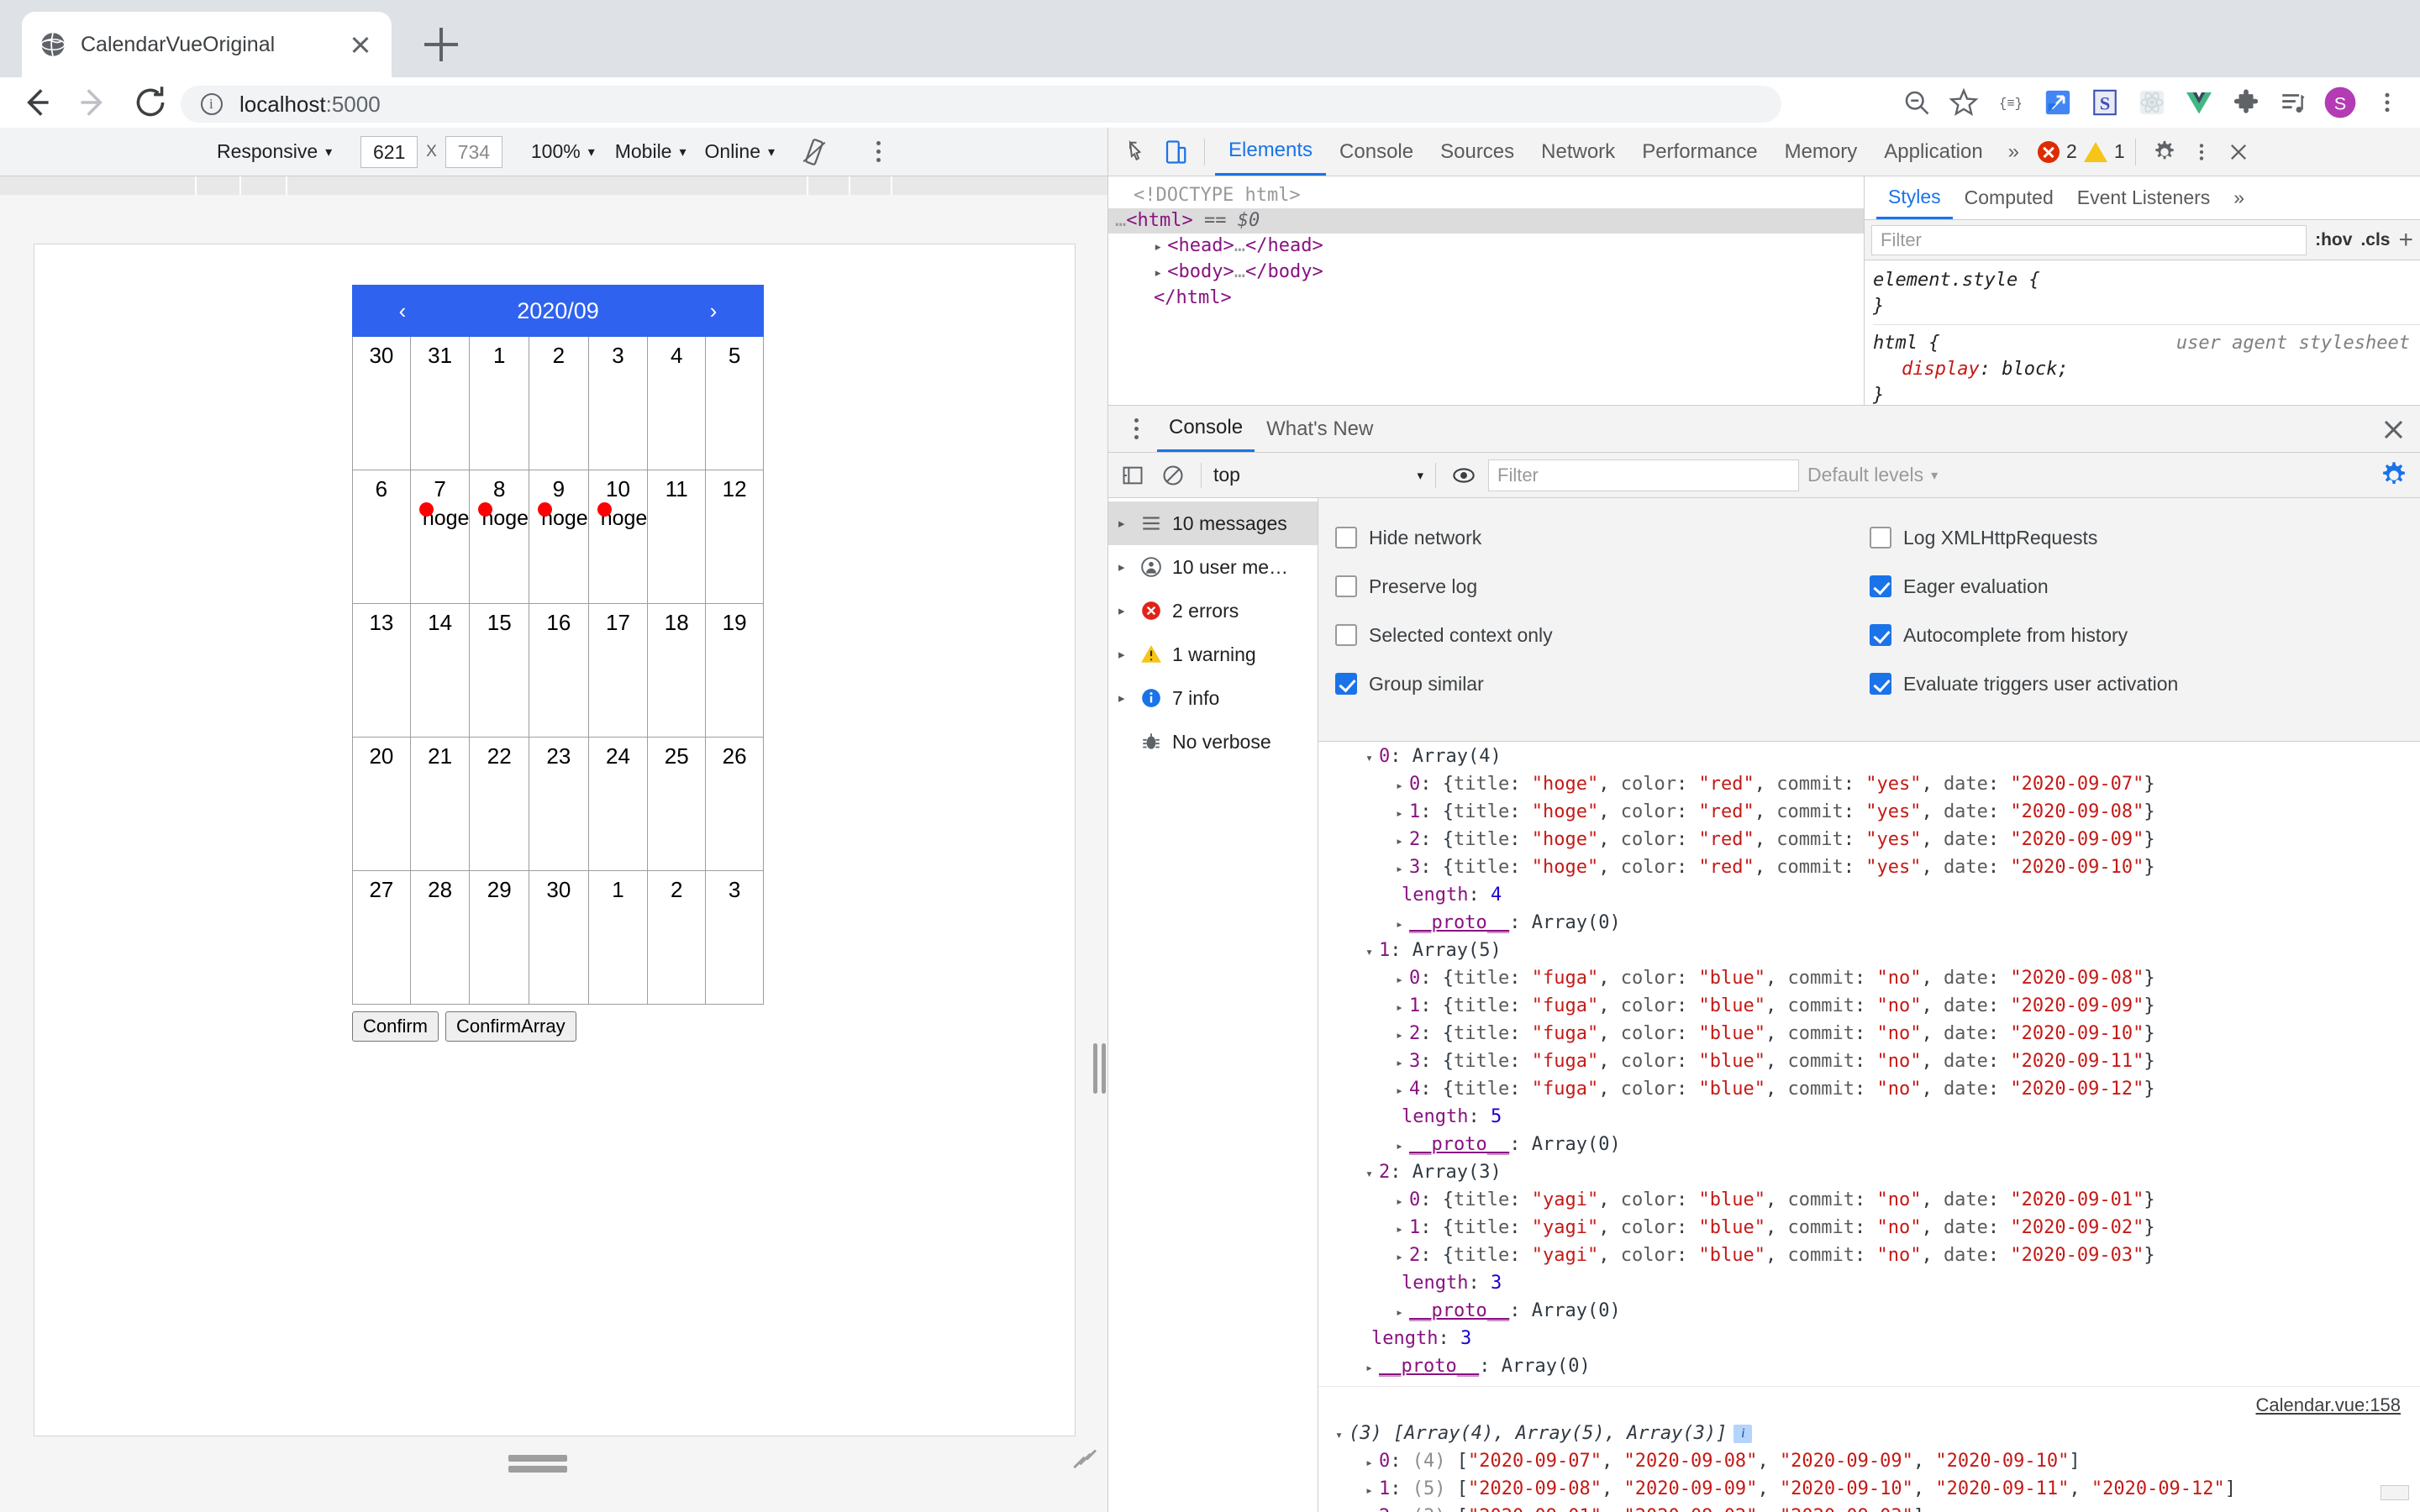 The width and height of the screenshot is (2420, 1512). I want to click on viewport-height-input: 734, so click(473, 151).